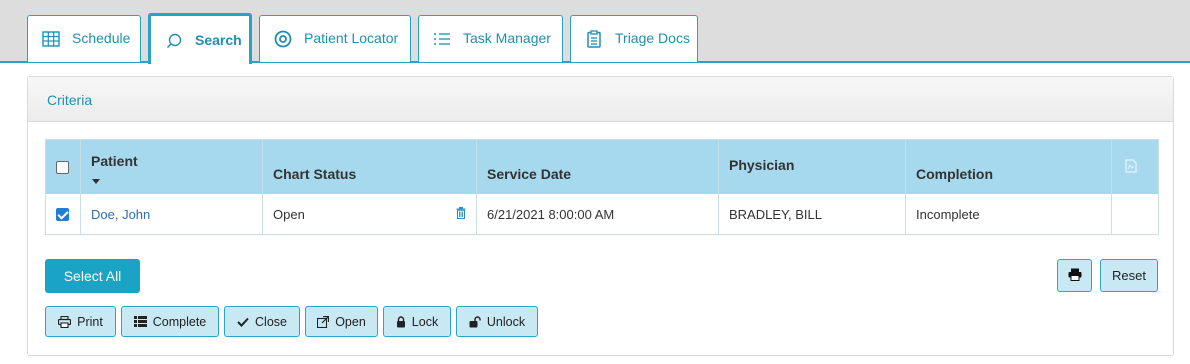 Image resolution: width=1190 pixels, height=364 pixels. Describe the element at coordinates (475, 321) in the screenshot. I see `unlock-icon` at that location.